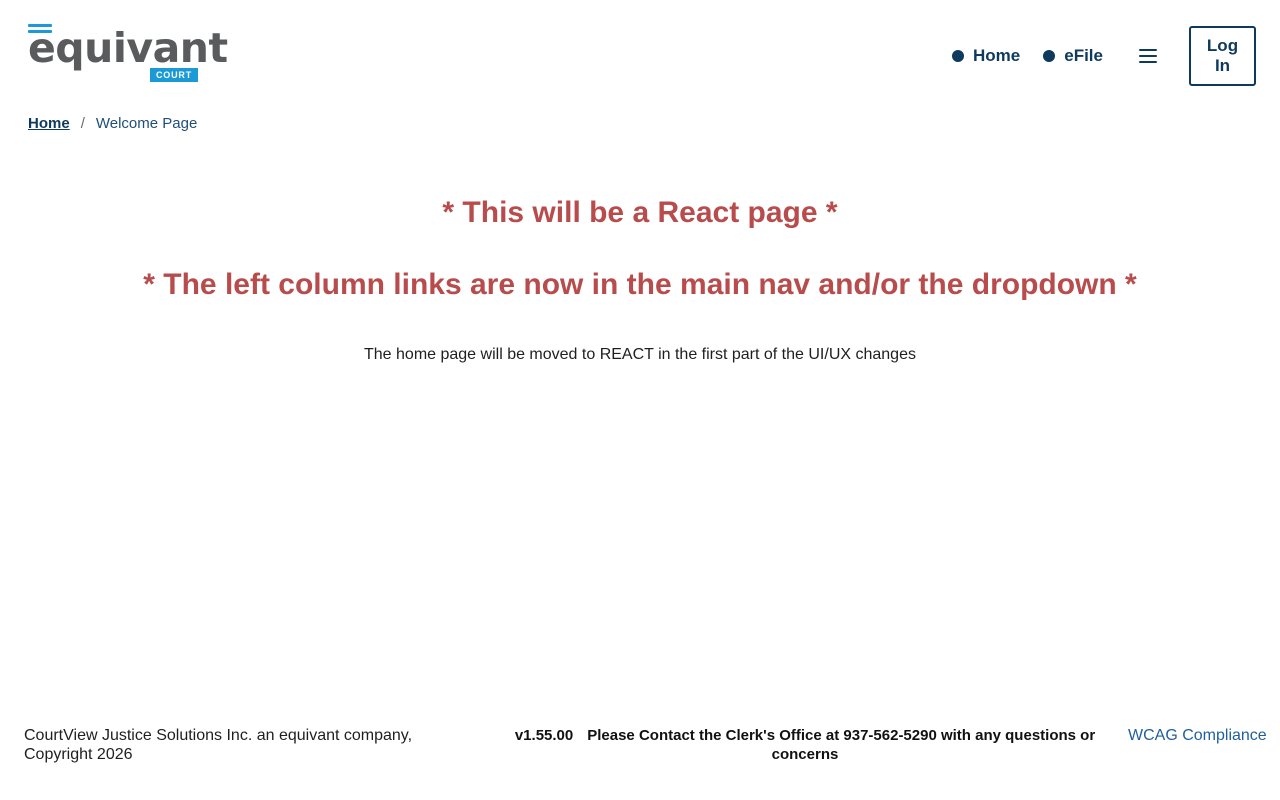 This screenshot has width=1280, height=800. Describe the element at coordinates (1222, 56) in the screenshot. I see `login-button: Log In` at that location.